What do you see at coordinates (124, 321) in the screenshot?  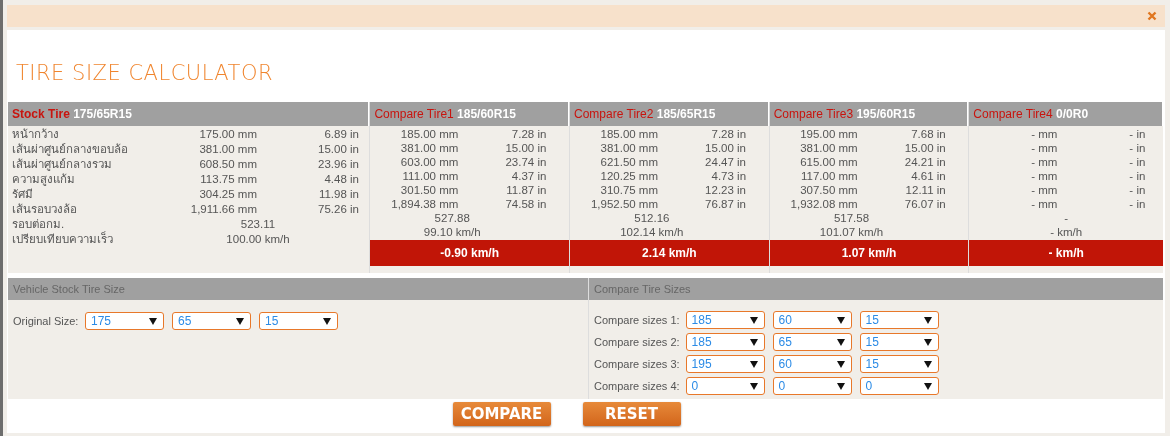 I see `dropdown: 175` at bounding box center [124, 321].